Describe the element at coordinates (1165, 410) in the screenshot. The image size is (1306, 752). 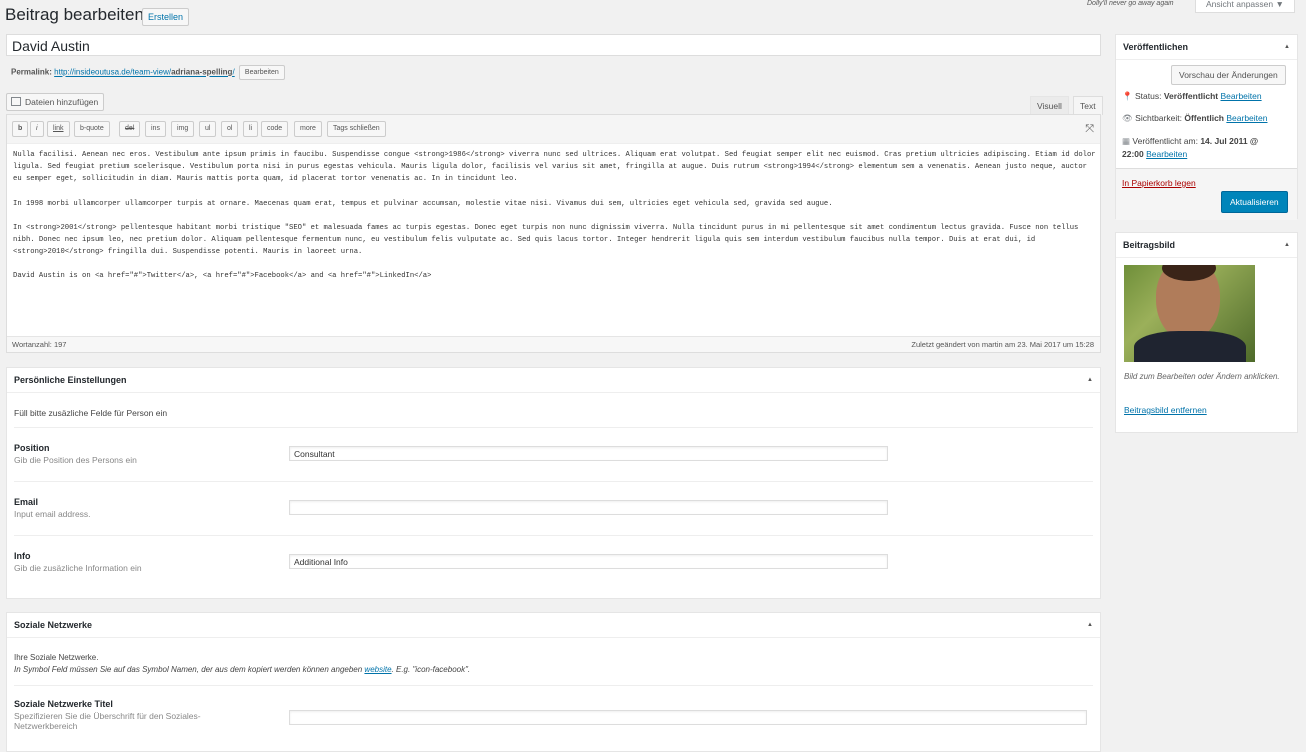
I see `remove-featured-image-link: Beitragsbild entfernen` at that location.